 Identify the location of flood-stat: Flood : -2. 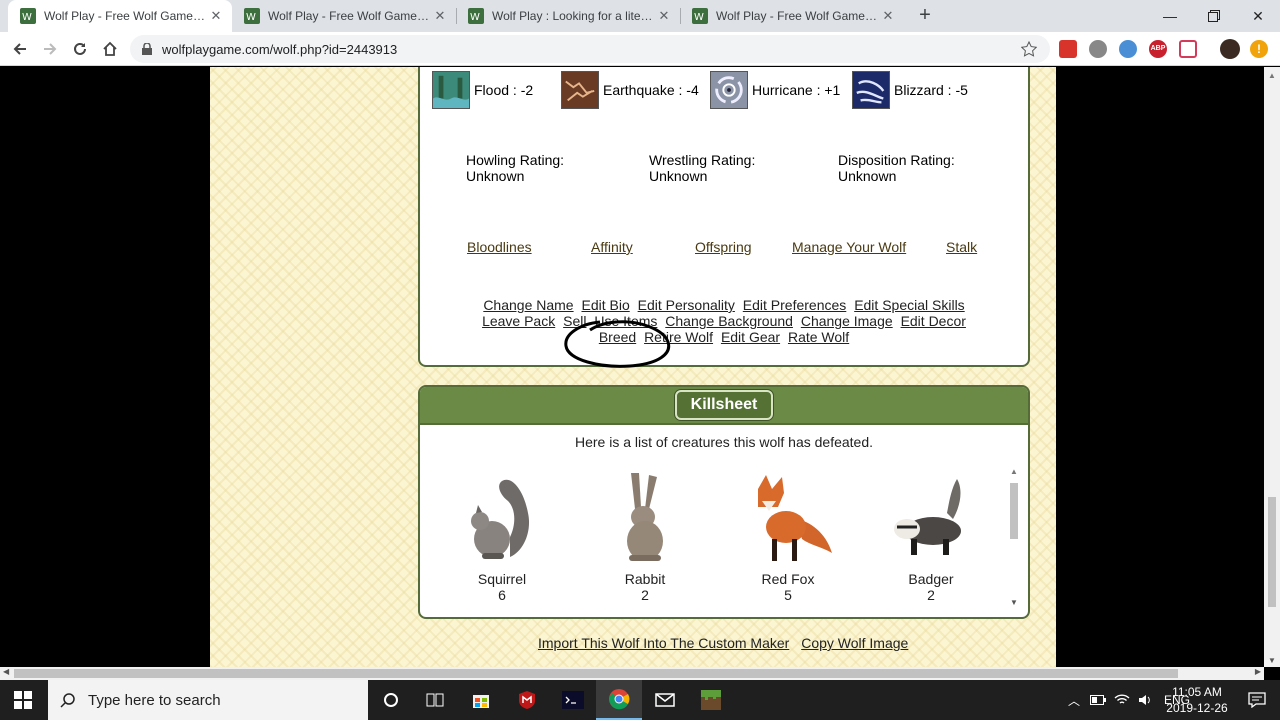
(482, 90).